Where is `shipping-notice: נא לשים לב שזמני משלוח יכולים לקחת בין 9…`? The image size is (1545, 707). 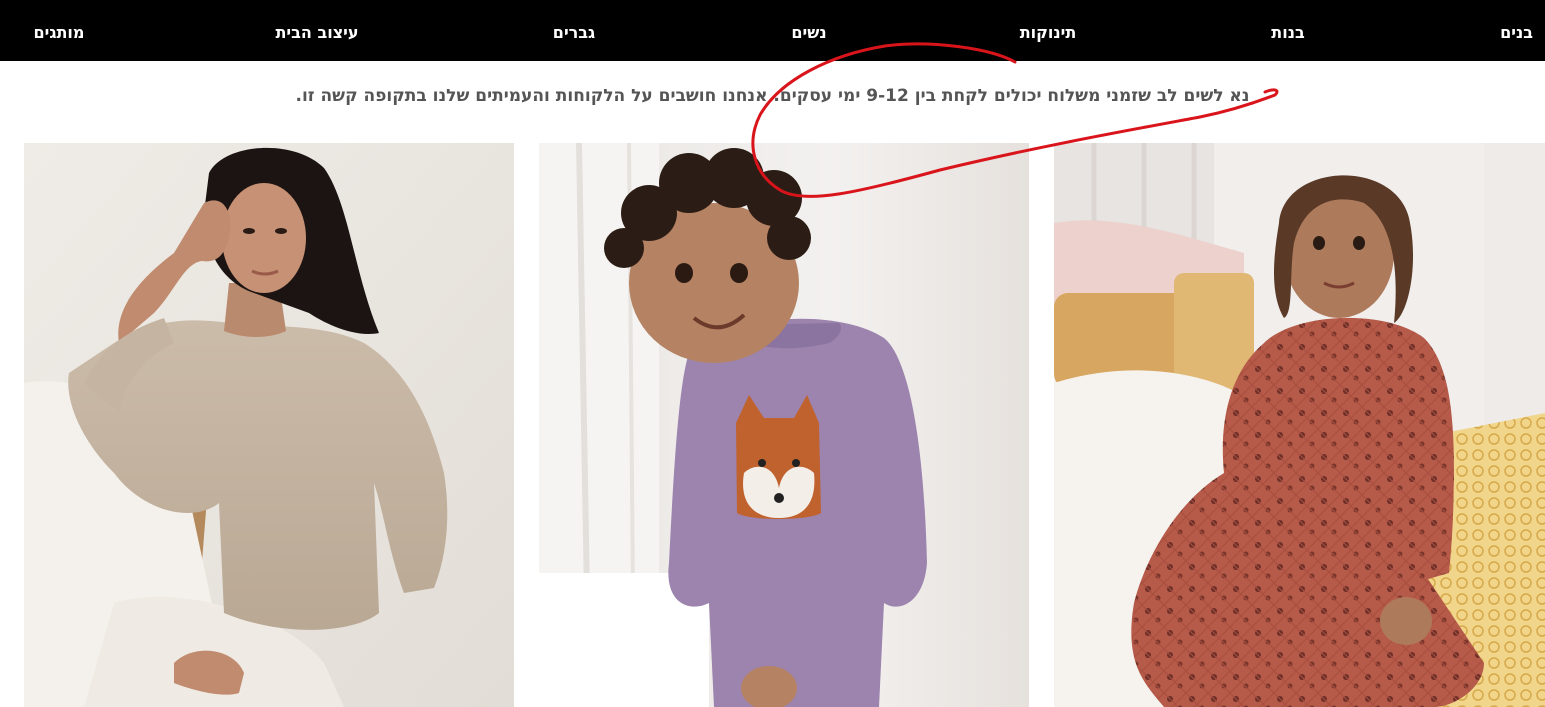 shipping-notice: נא לשים לב שזמני משלוח יכולים לקחת בין 9… is located at coordinates (772, 96).